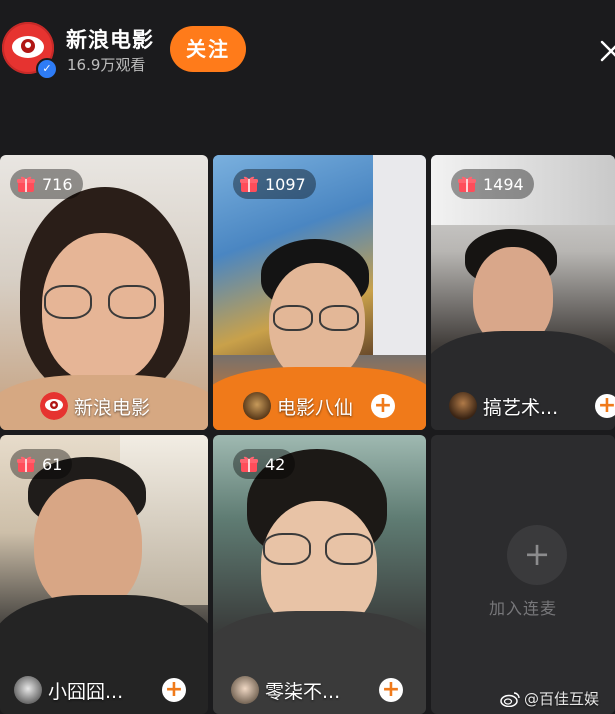  Describe the element at coordinates (399, 255) in the screenshot. I see `wall-background` at that location.